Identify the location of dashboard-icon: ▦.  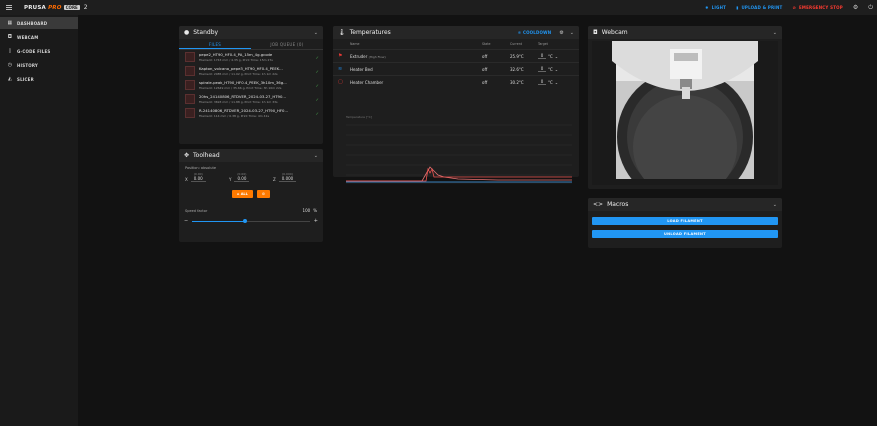
(10, 23).